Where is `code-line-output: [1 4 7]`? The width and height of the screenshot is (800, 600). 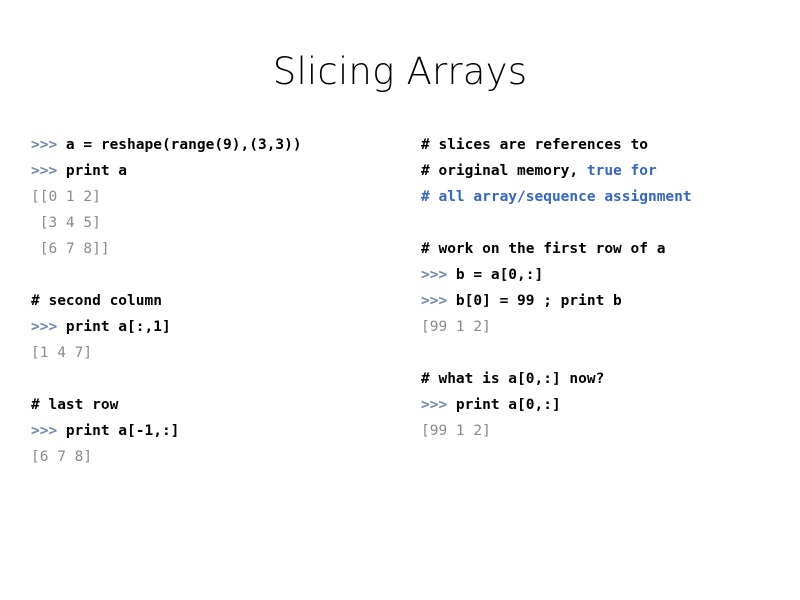 code-line-output: [1 4 7] is located at coordinates (221, 353).